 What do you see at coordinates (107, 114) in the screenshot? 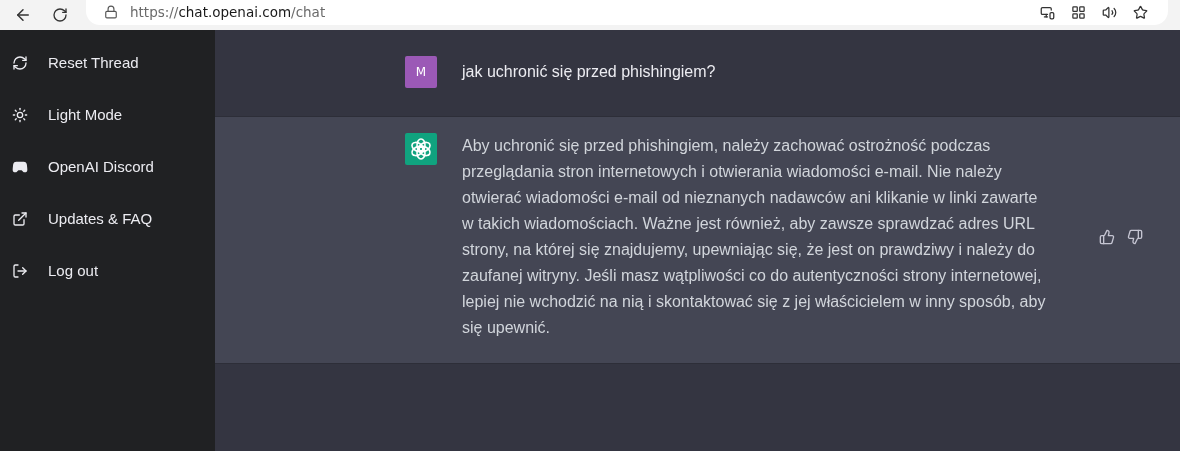
I see `sidebar-item: Light Mode` at bounding box center [107, 114].